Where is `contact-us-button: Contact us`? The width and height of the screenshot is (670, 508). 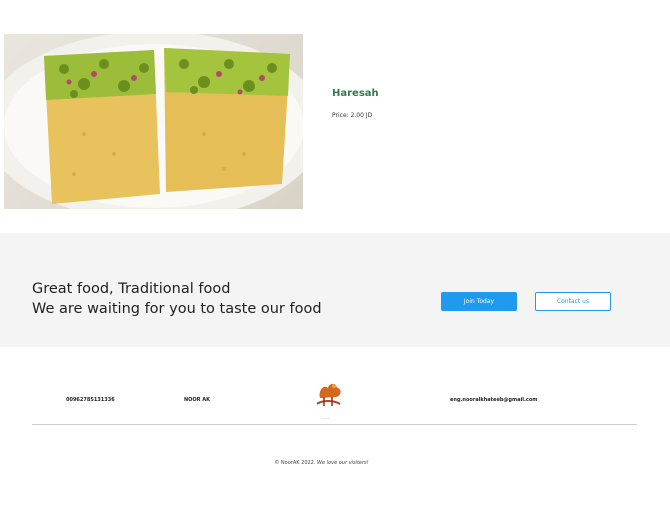
contact-us-button: Contact us is located at coordinates (573, 301).